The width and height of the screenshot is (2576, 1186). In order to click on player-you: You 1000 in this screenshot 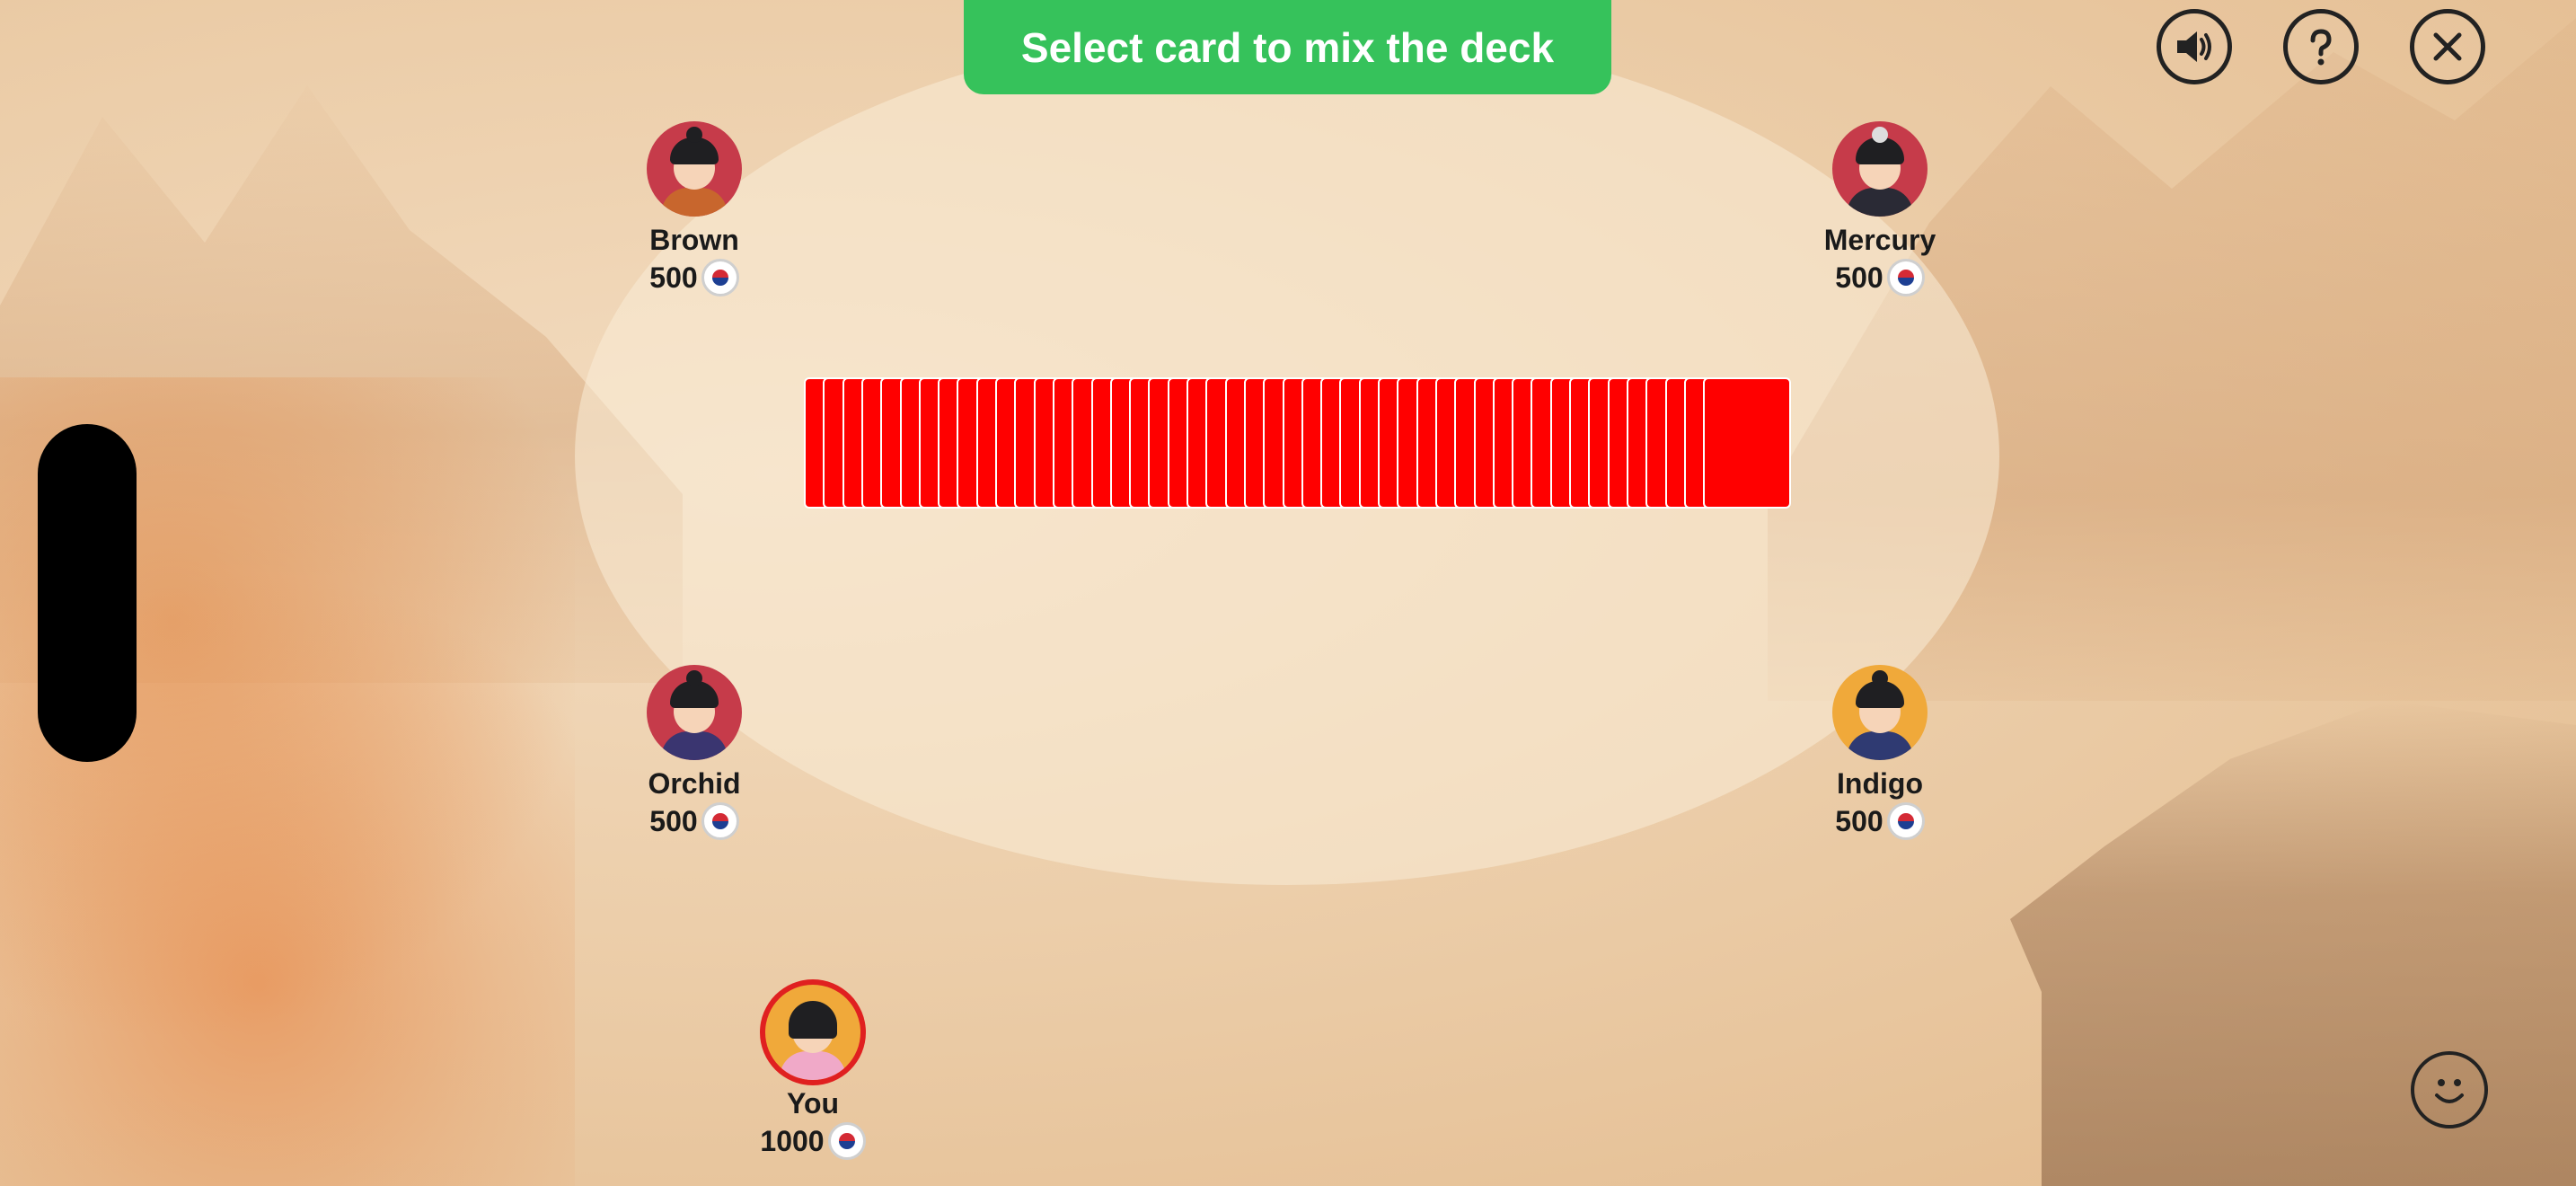, I will do `click(813, 1072)`.